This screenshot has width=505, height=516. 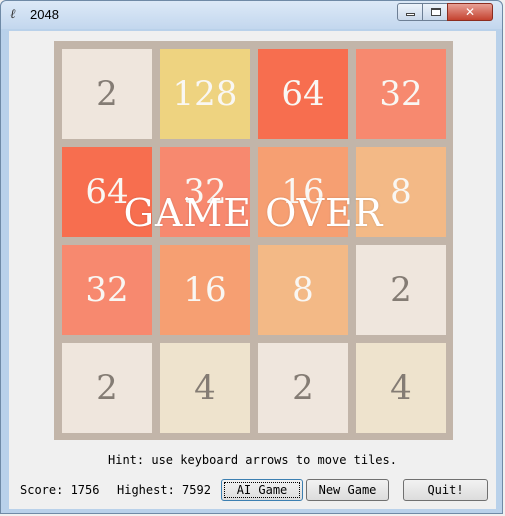 I want to click on minimize-icon, so click(x=410, y=12).